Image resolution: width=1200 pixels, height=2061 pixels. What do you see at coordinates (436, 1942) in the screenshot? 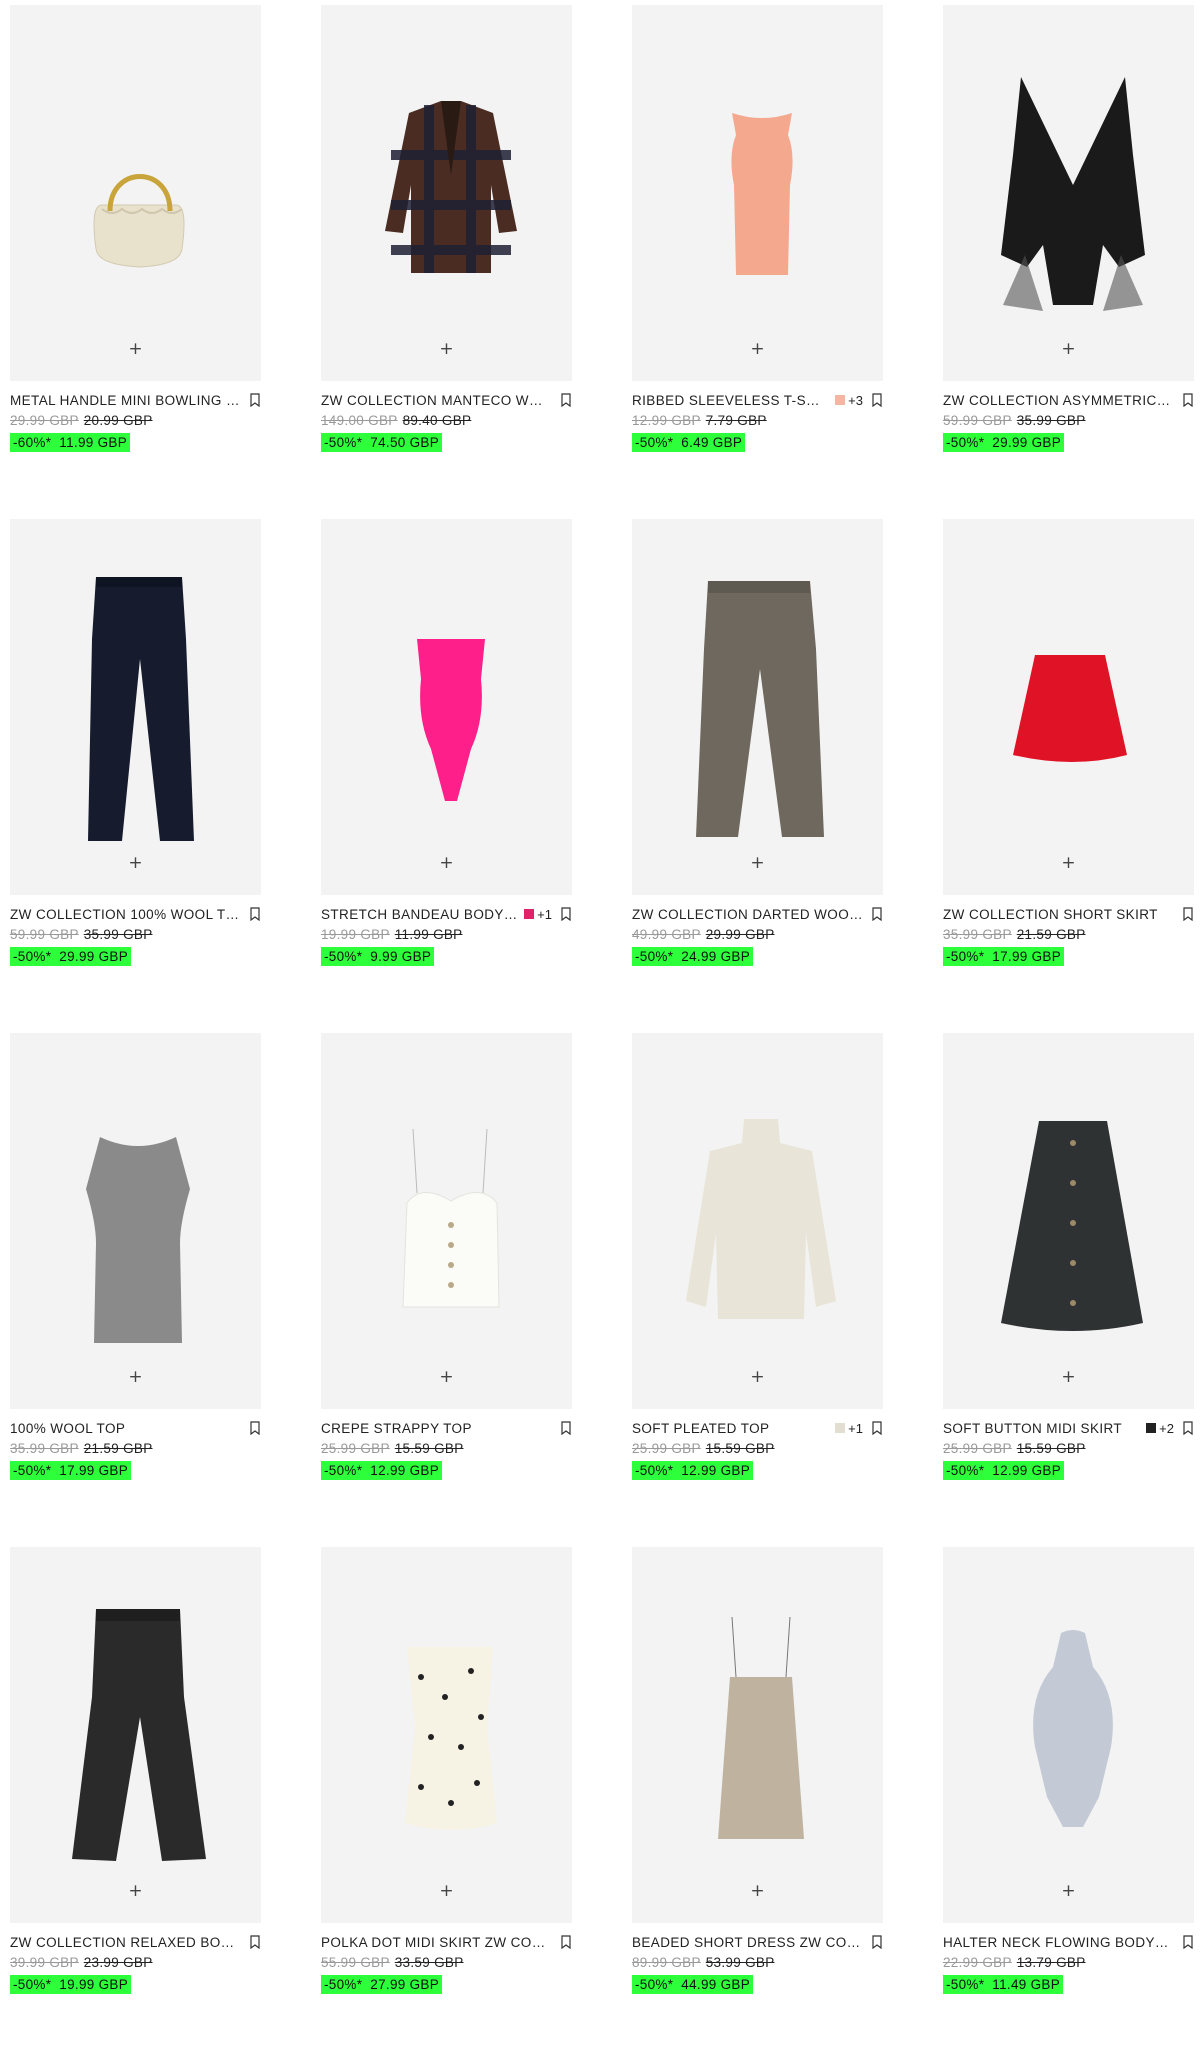
I see `product-name: POLKA DOT MIDI SKIRT ZW COLLECTION` at bounding box center [436, 1942].